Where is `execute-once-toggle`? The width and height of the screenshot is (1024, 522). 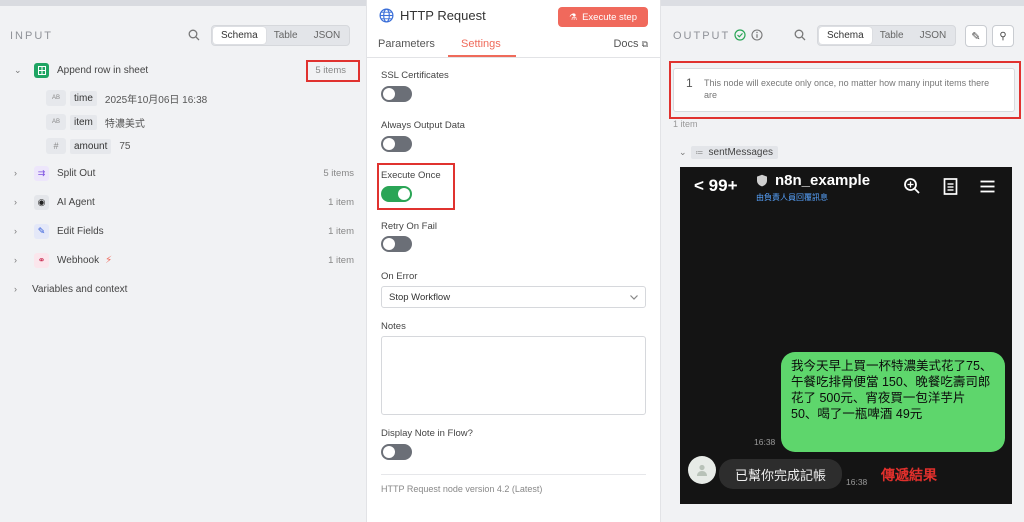
execute-once-toggle is located at coordinates (396, 194).